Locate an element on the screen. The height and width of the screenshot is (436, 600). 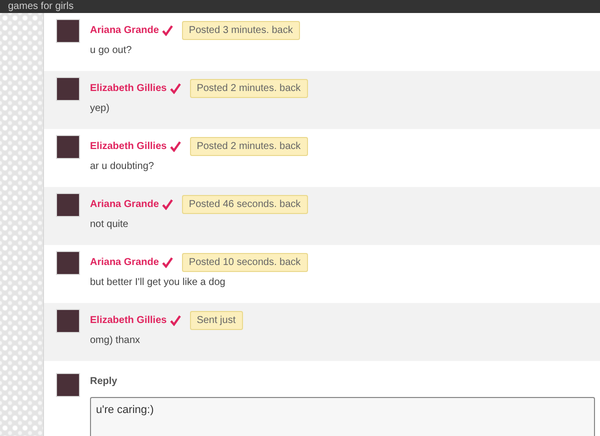
message-text: ar u doubting? is located at coordinates (122, 166).